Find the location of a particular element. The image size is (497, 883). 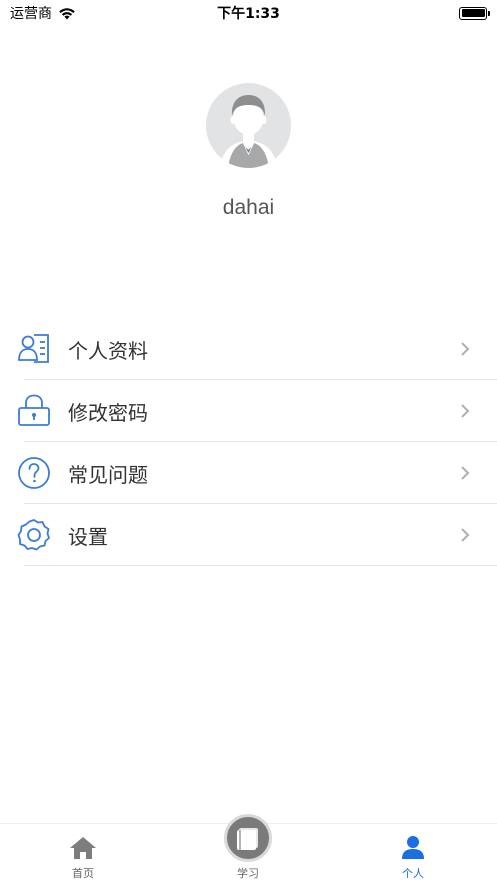

question-icon is located at coordinates (34, 473).